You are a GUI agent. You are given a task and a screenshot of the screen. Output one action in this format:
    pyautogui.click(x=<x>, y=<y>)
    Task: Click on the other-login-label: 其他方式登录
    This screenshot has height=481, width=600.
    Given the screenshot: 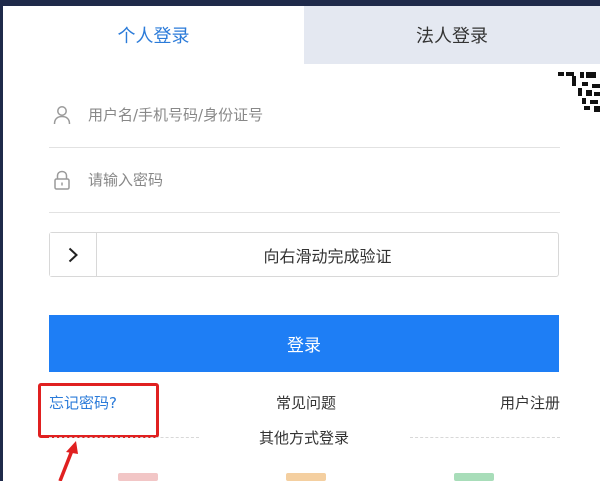 What is the action you would take?
    pyautogui.click(x=303, y=438)
    